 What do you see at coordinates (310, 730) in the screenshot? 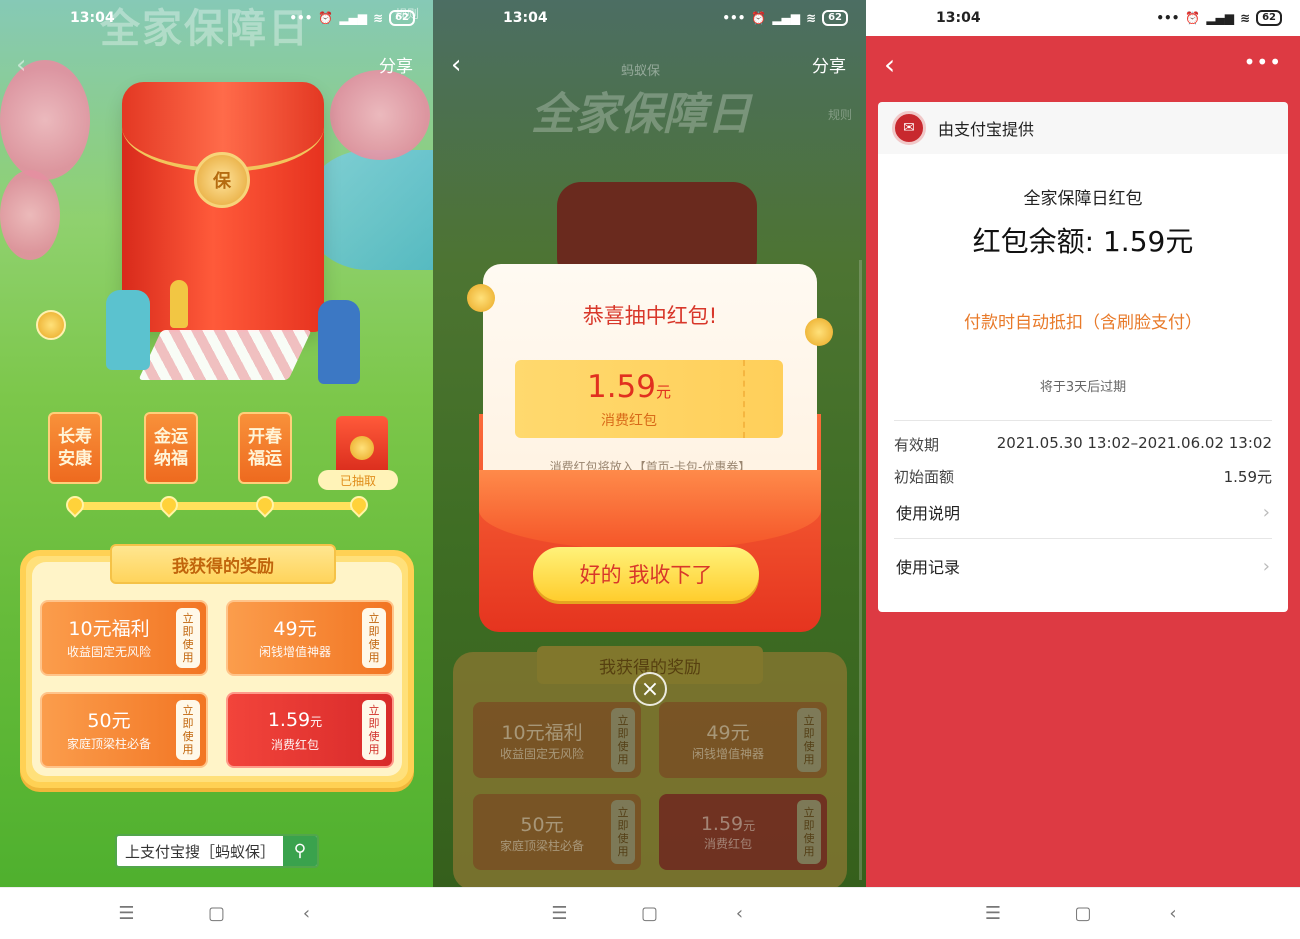
I see `reward-card: 1.59元 消费红包 立即使用` at bounding box center [310, 730].